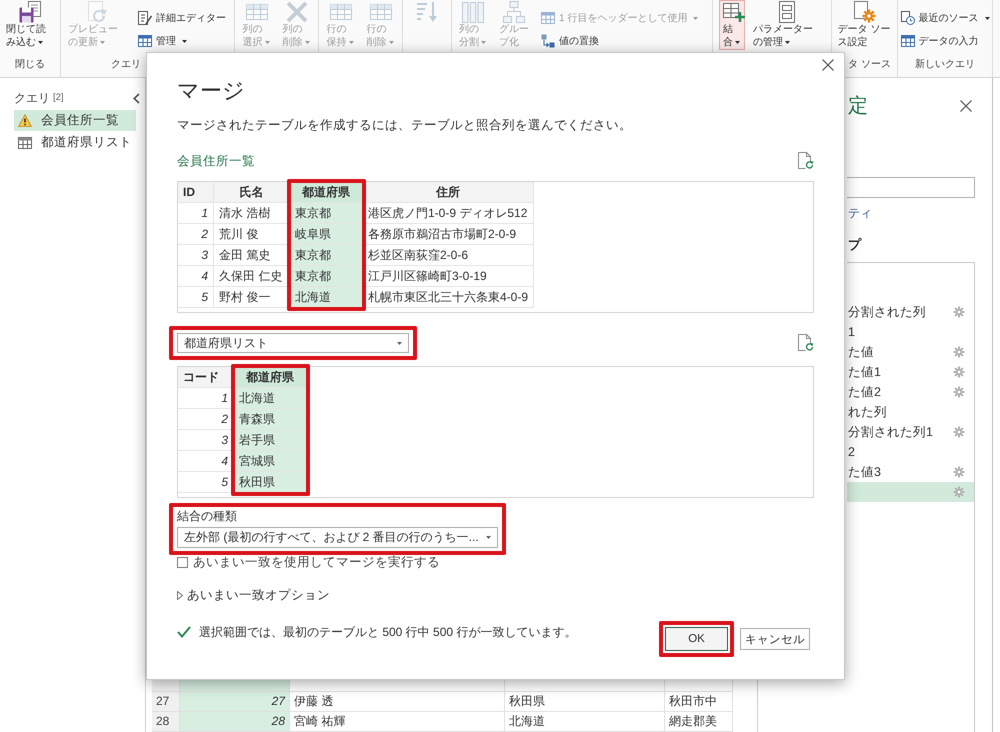 The width and height of the screenshot is (1000, 732). Describe the element at coordinates (910, 432) in the screenshot. I see `step-item: 分割された列1` at that location.